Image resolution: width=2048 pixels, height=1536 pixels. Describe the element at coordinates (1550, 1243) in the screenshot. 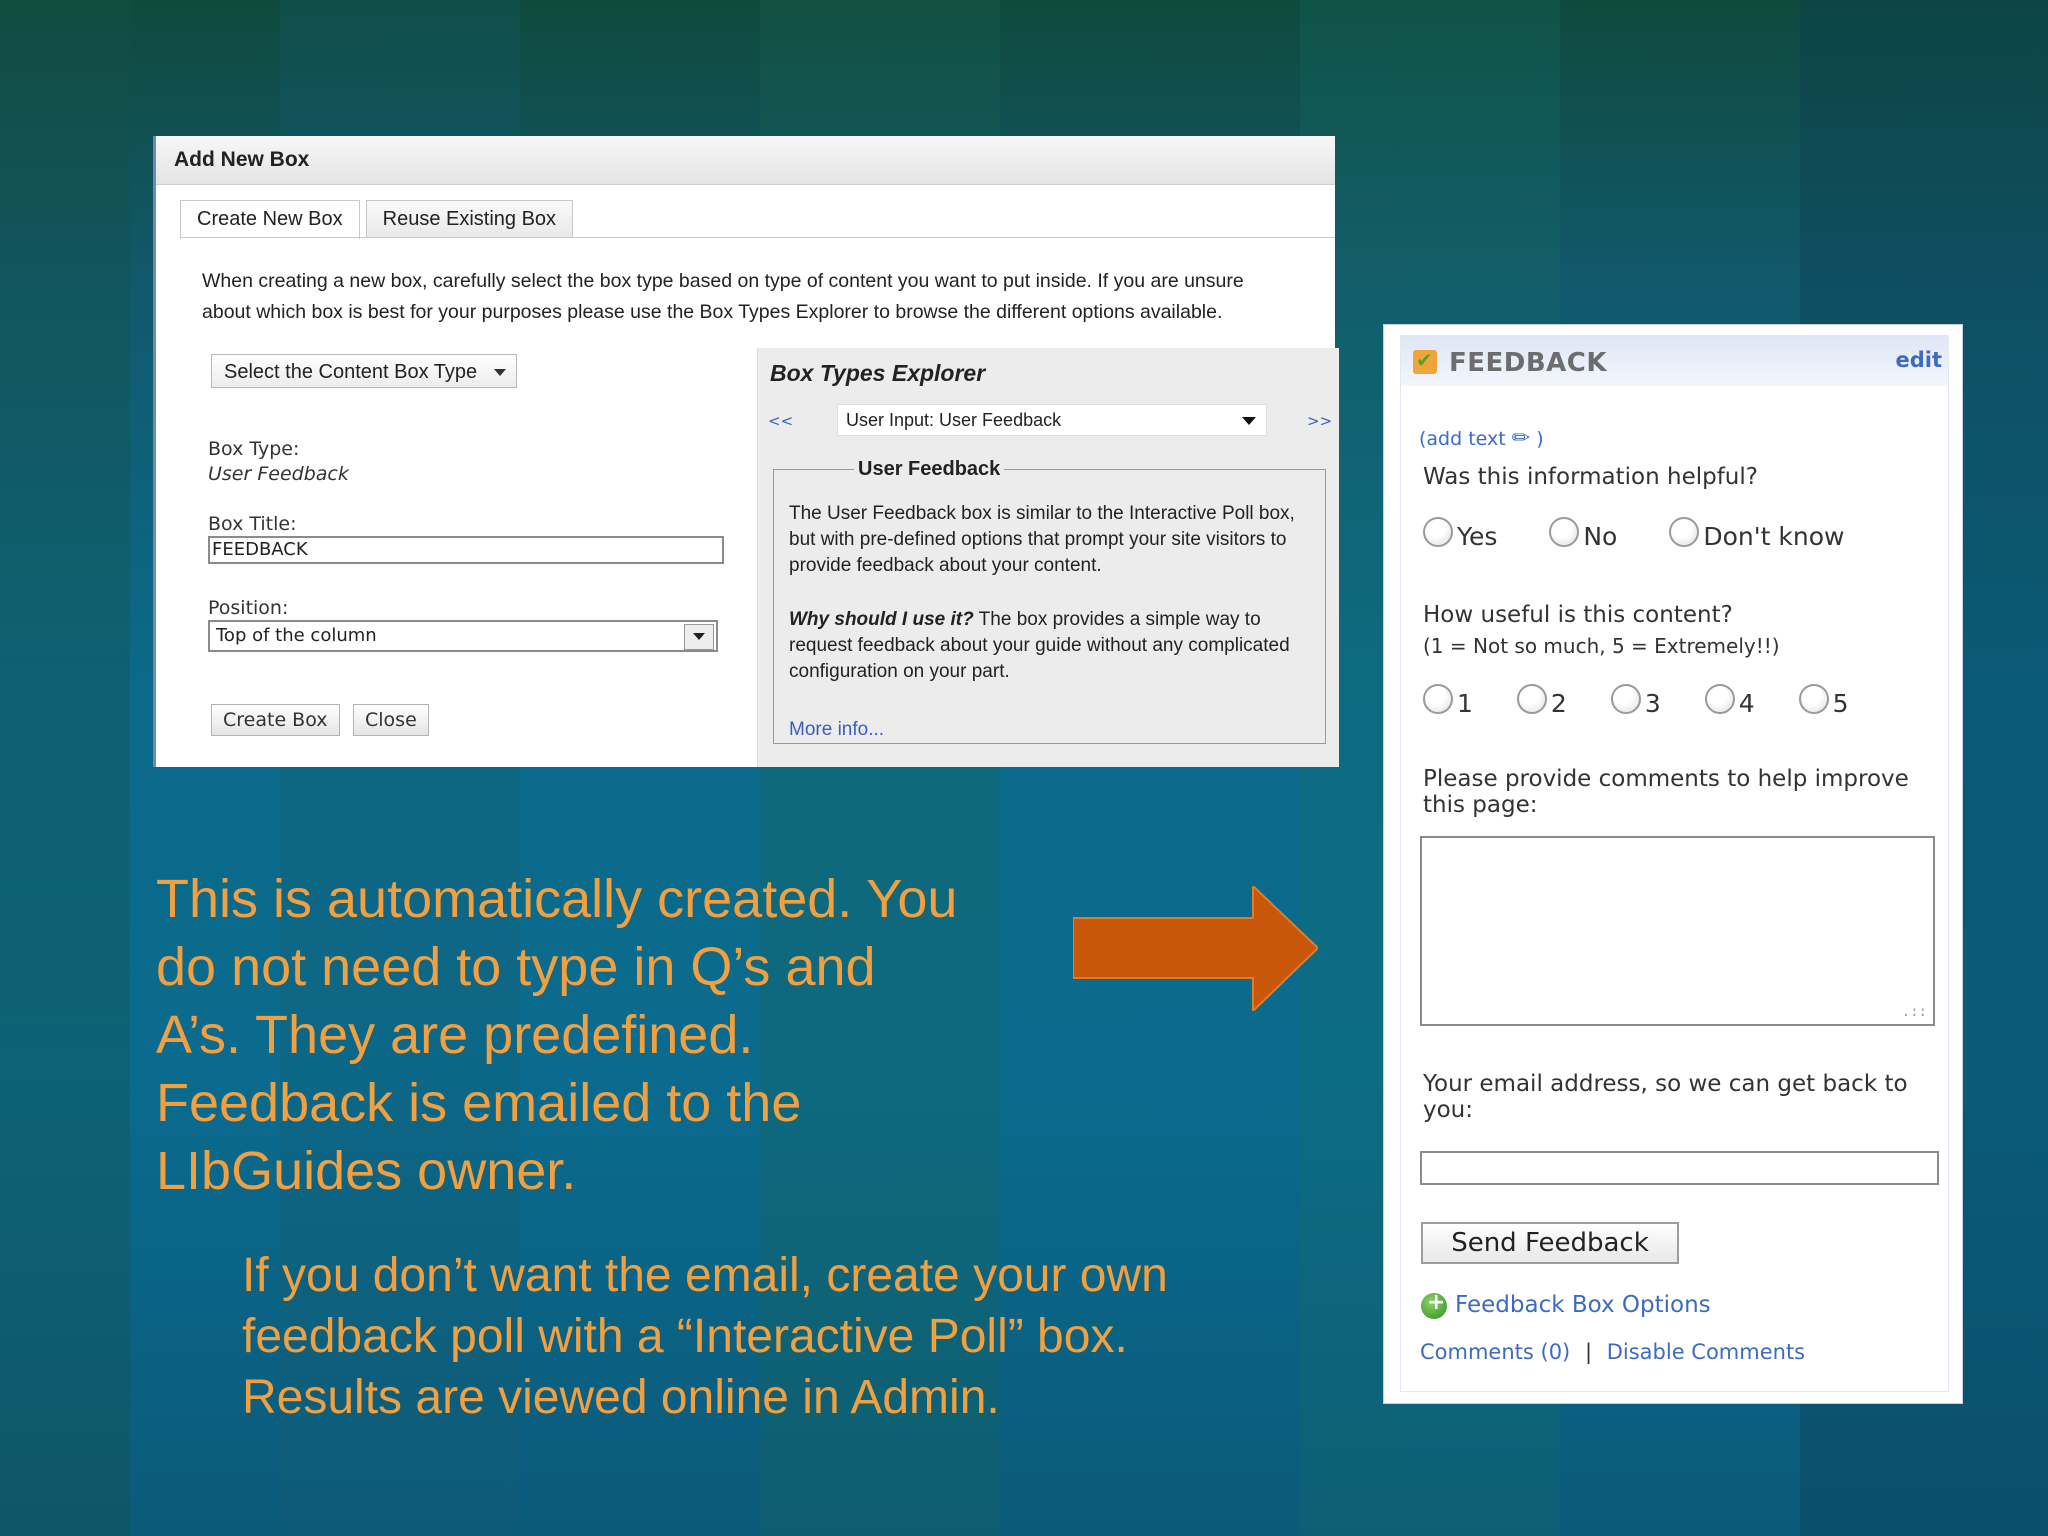

I see `send-feedback-button: Send Feedback` at that location.